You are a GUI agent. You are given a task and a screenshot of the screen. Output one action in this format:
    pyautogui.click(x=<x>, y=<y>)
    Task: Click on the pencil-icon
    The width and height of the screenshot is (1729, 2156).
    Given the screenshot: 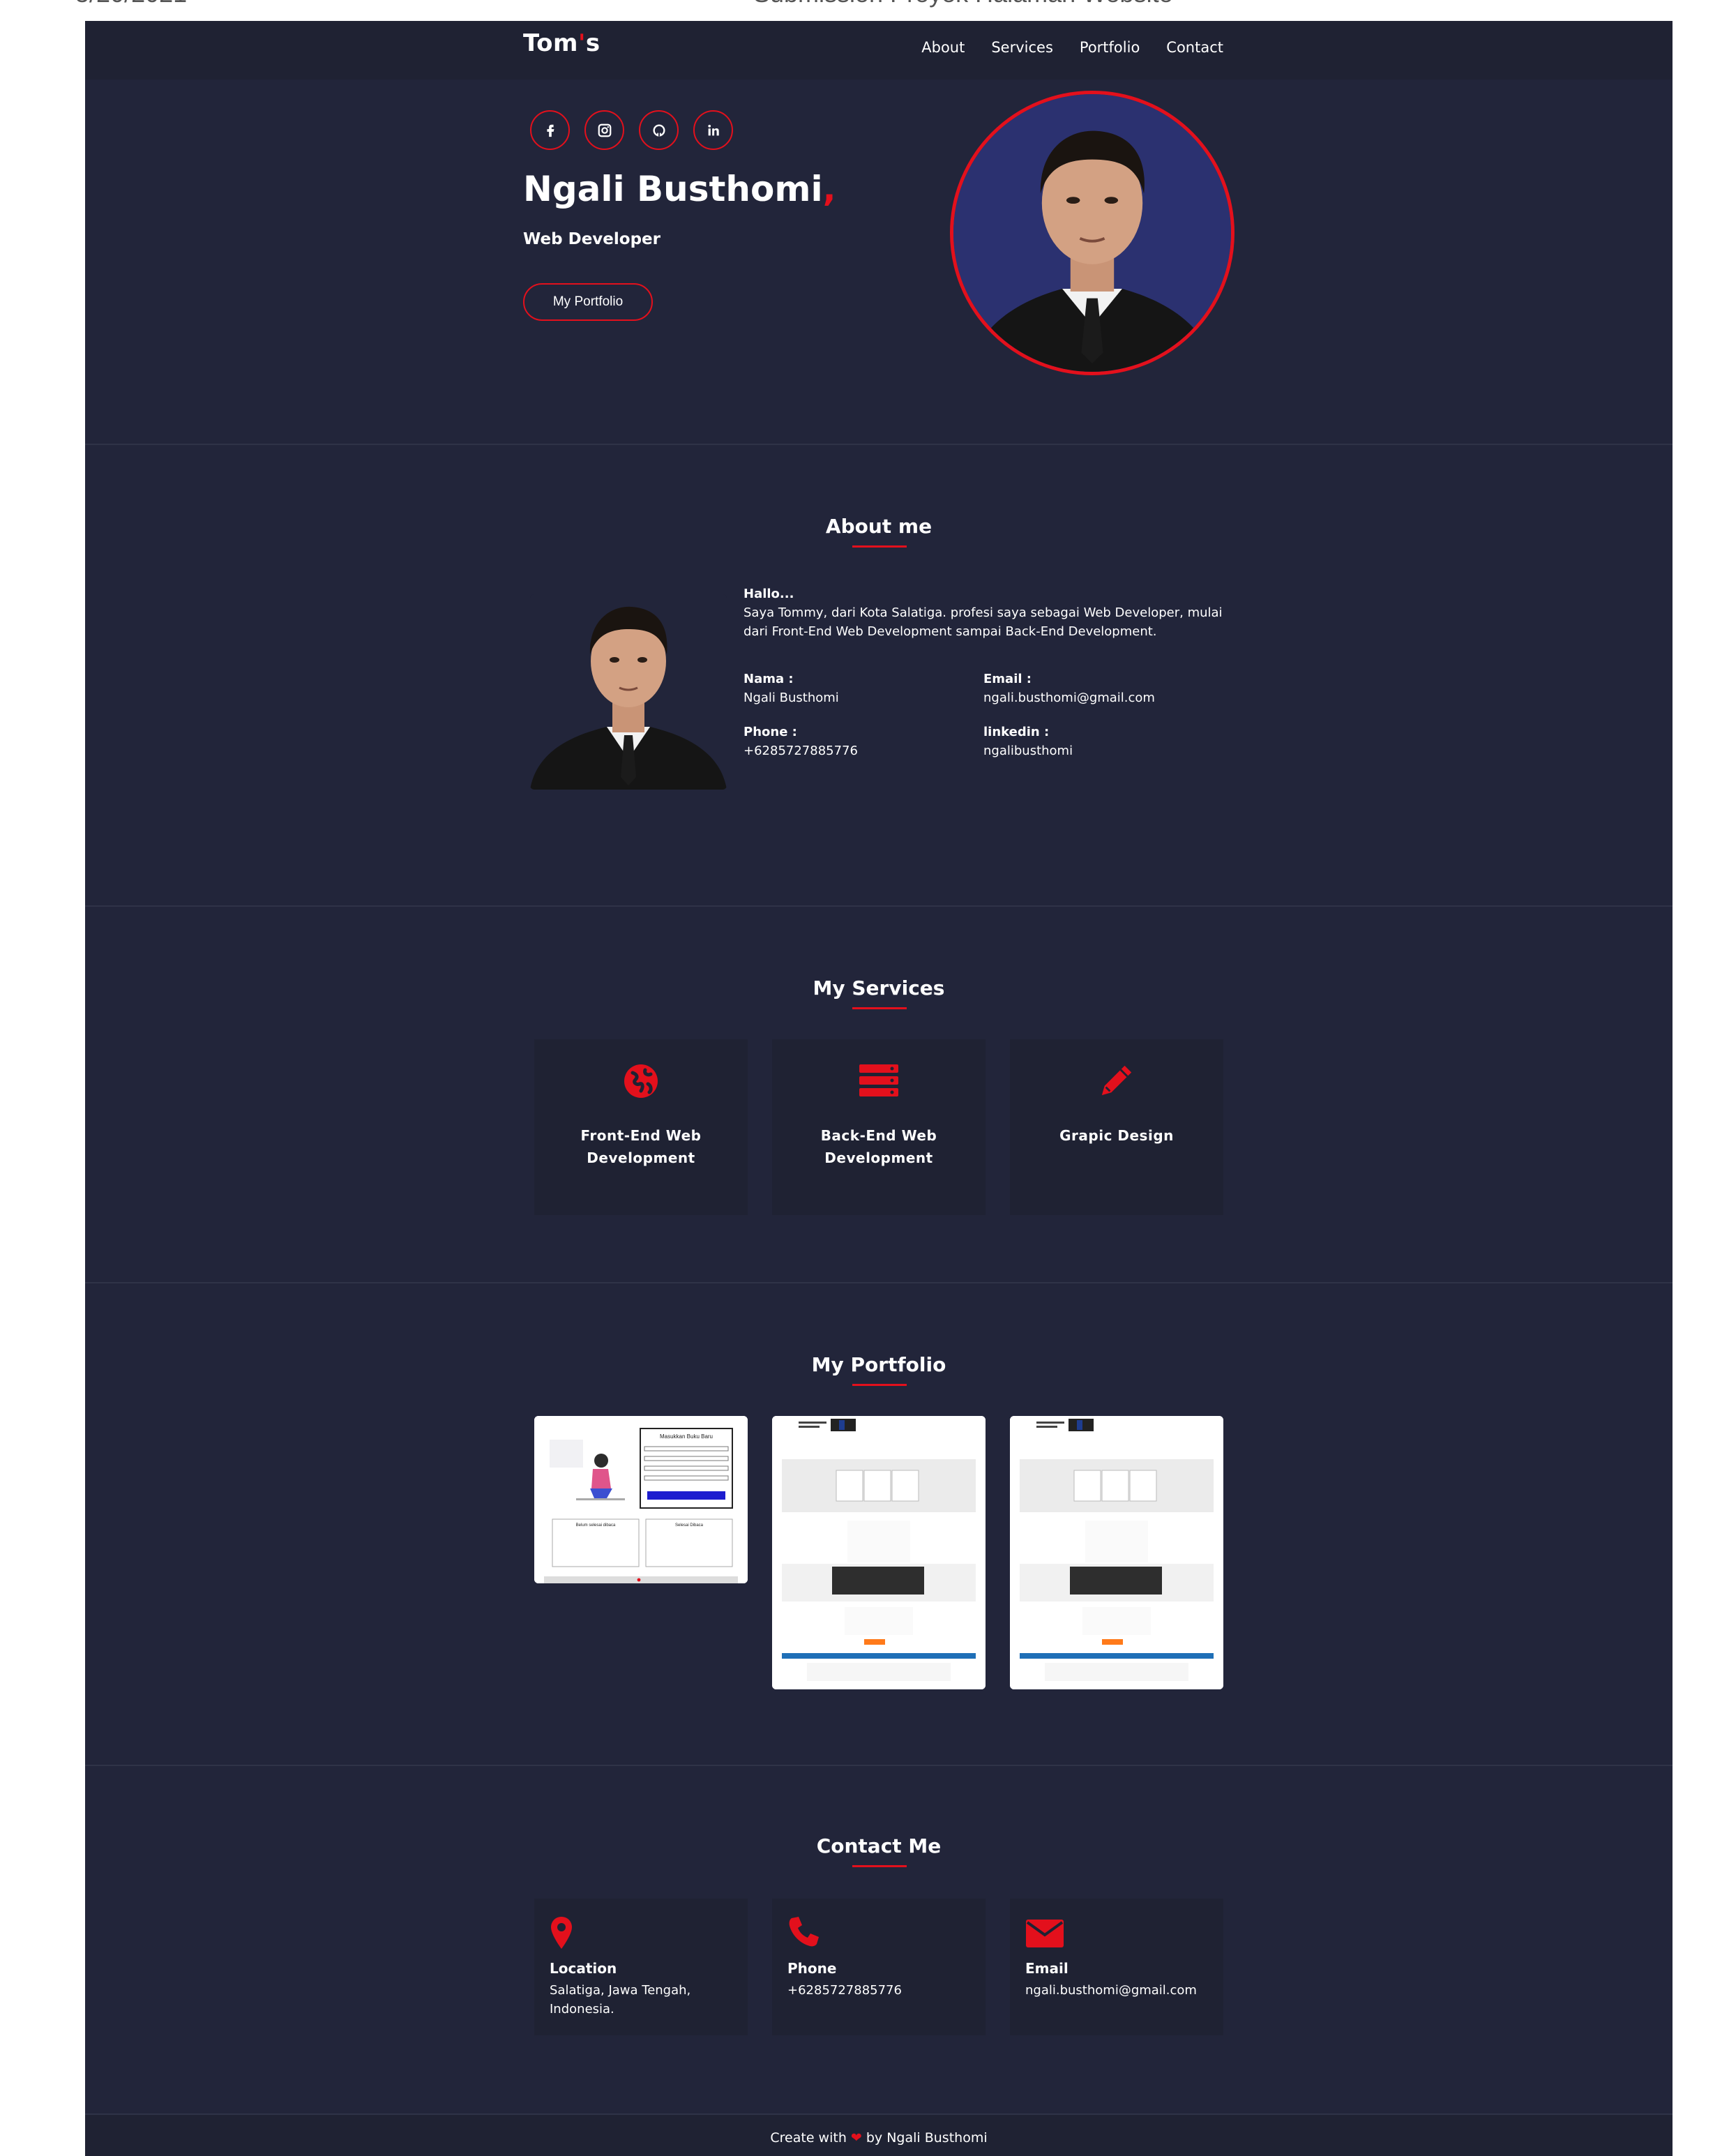 What is the action you would take?
    pyautogui.click(x=1116, y=1081)
    